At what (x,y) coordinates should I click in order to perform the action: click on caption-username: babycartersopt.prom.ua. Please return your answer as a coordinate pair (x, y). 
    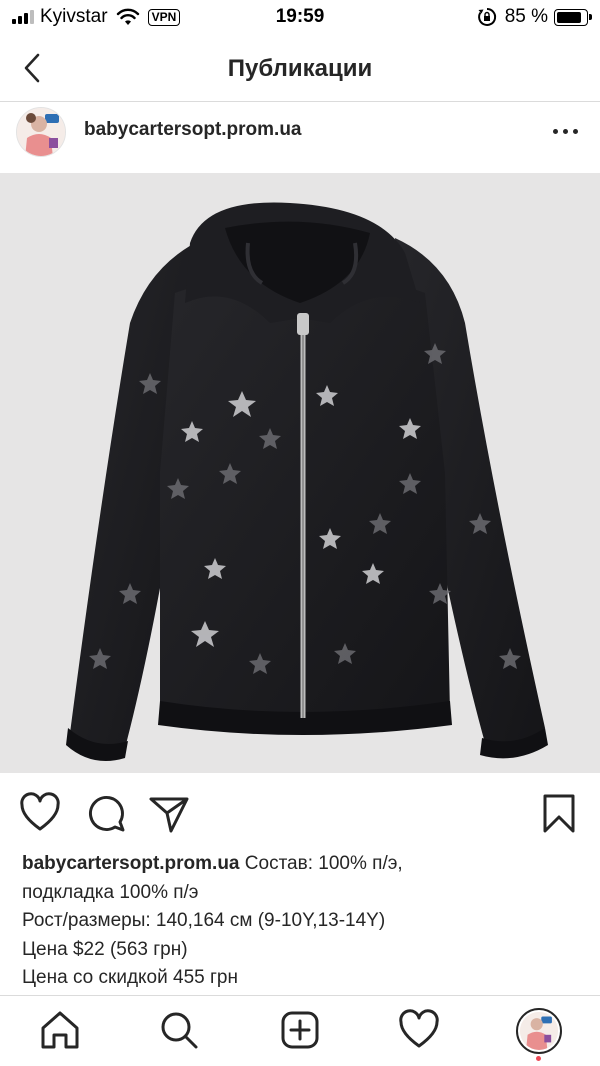
    Looking at the image, I should click on (131, 863).